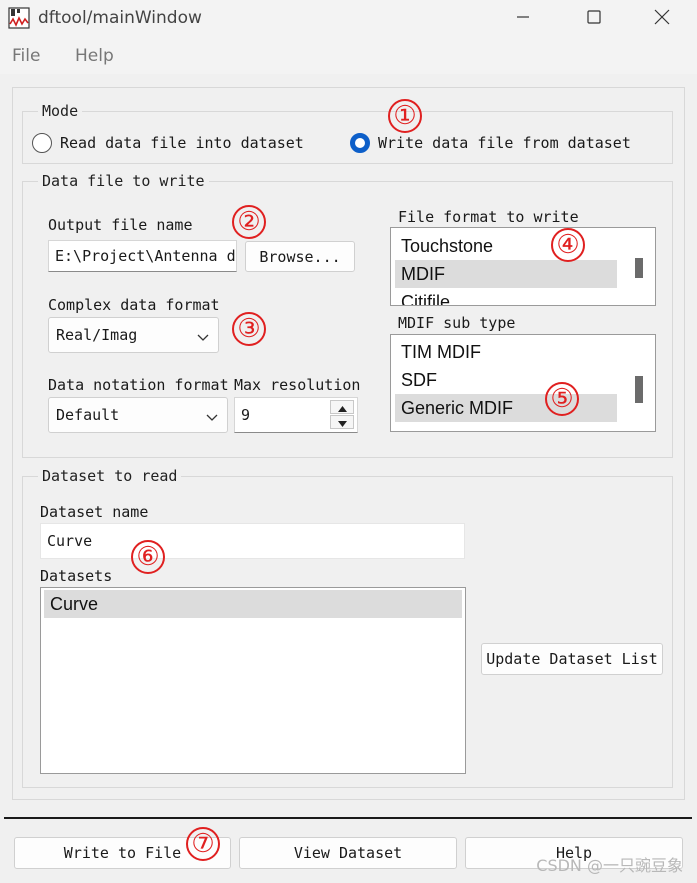 This screenshot has width=697, height=883. What do you see at coordinates (249, 222) in the screenshot?
I see `annotation-marker-2: ②` at bounding box center [249, 222].